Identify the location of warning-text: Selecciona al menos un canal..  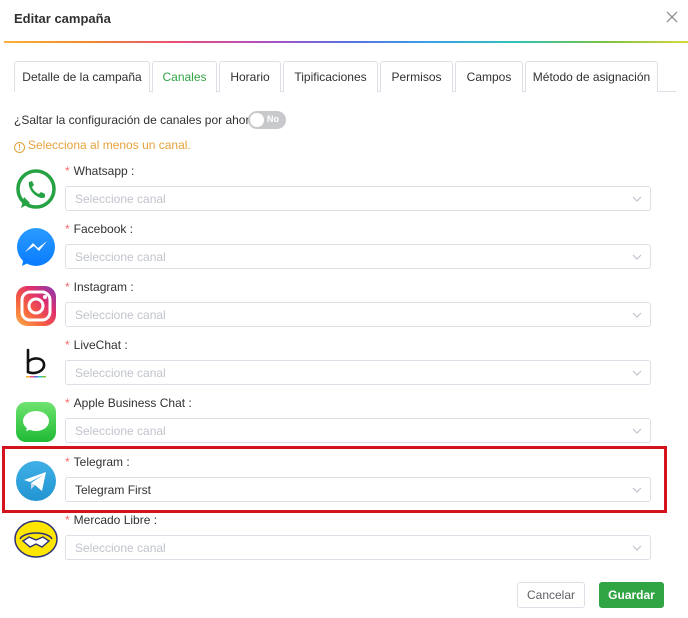
(109, 145).